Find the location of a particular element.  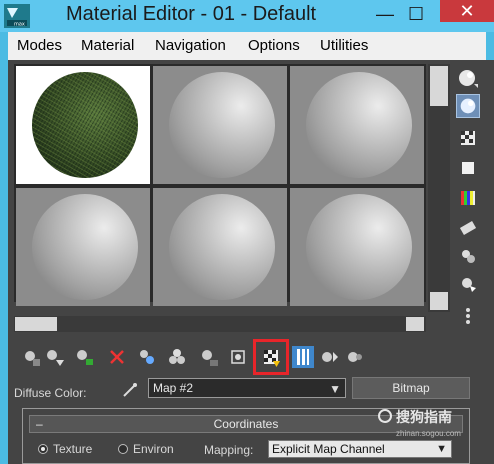

go-forward-to-sibling-icon is located at coordinates (355, 357).